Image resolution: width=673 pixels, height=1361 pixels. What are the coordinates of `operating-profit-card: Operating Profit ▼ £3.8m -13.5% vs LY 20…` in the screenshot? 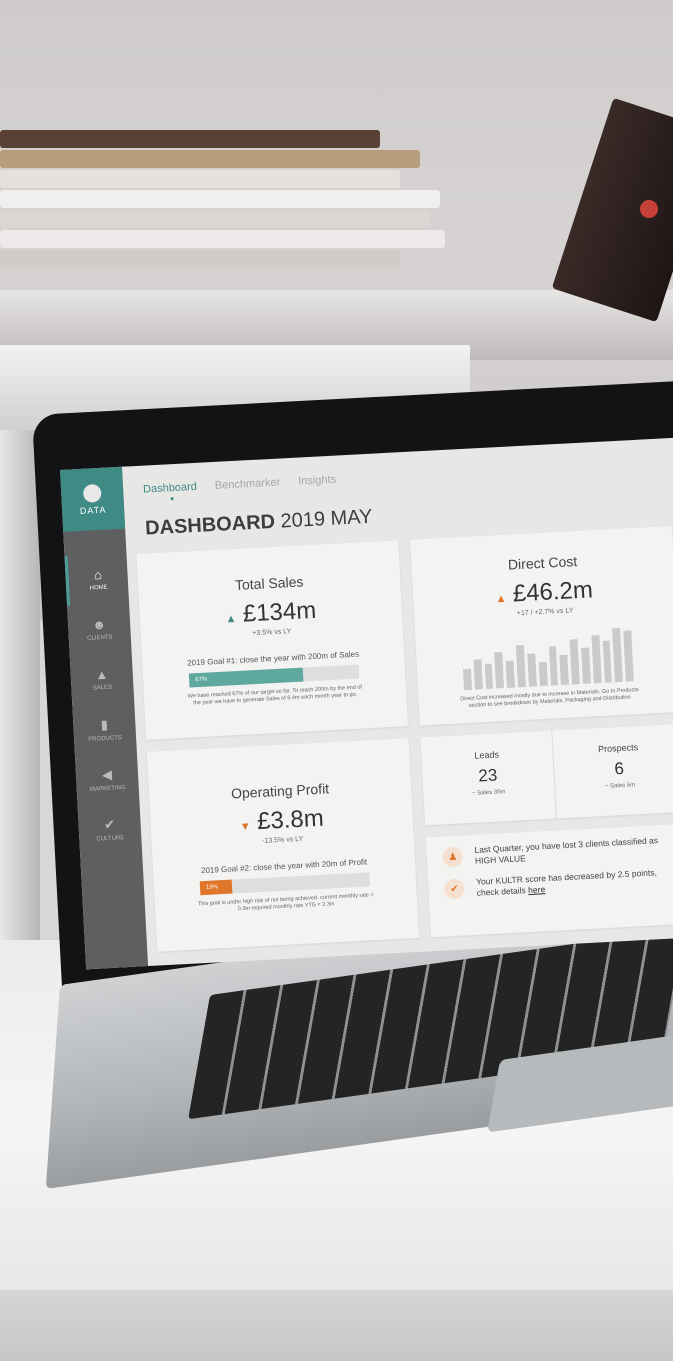 It's located at (282, 845).